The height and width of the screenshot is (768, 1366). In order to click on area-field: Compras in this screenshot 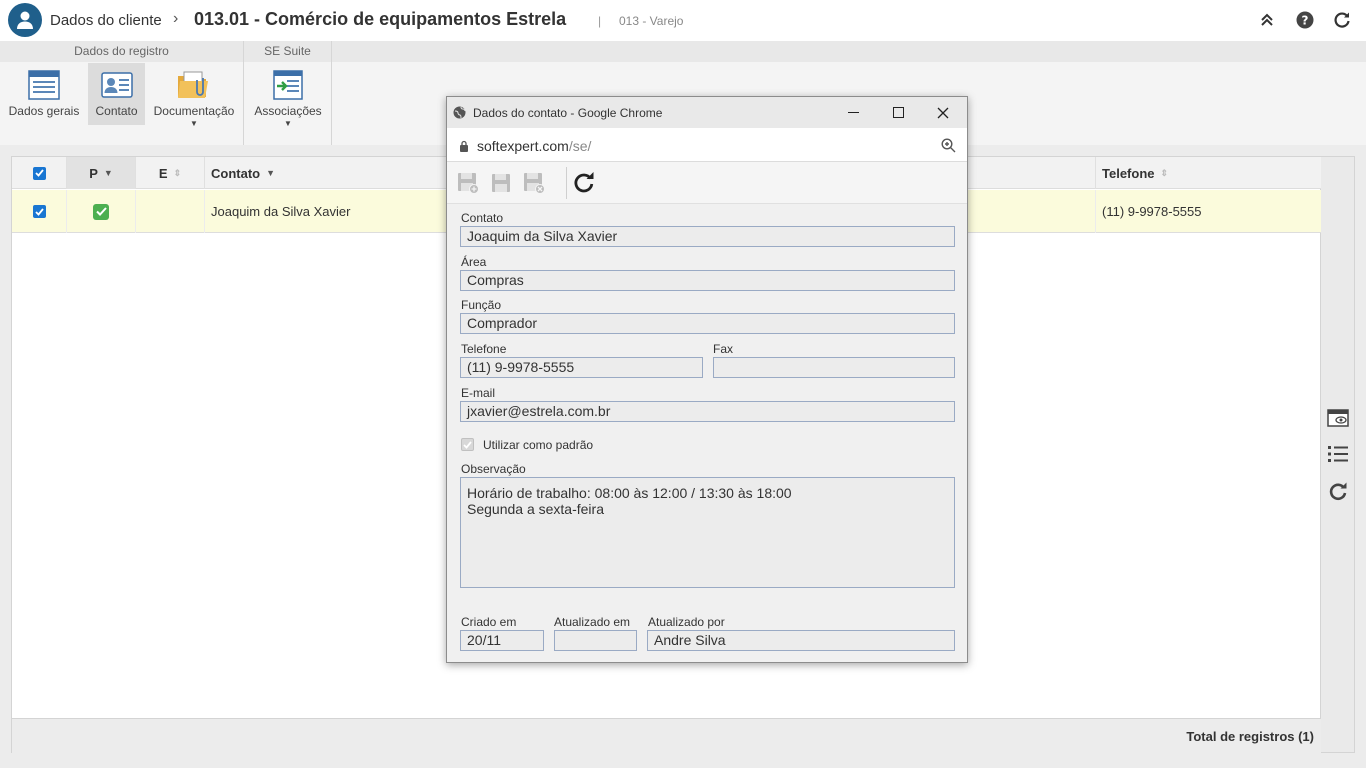, I will do `click(707, 280)`.